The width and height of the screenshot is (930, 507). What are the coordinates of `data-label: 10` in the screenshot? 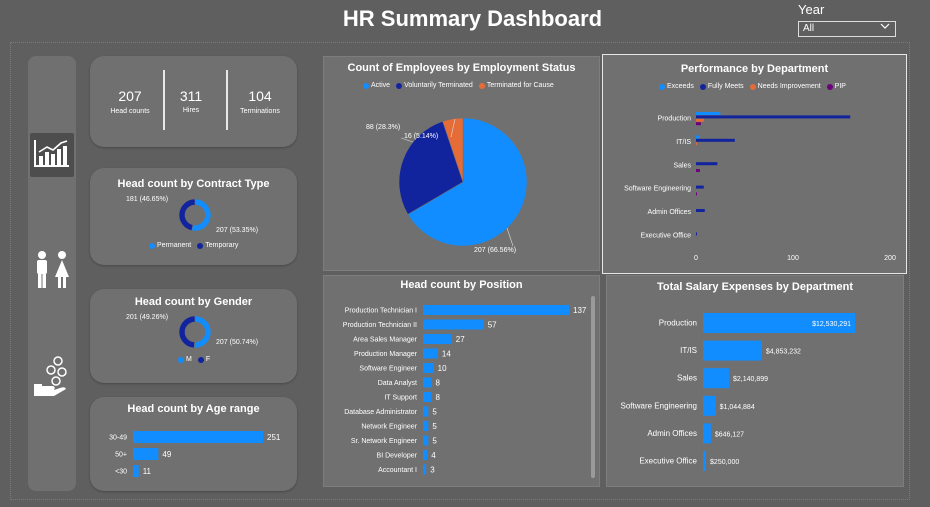 It's located at (442, 368).